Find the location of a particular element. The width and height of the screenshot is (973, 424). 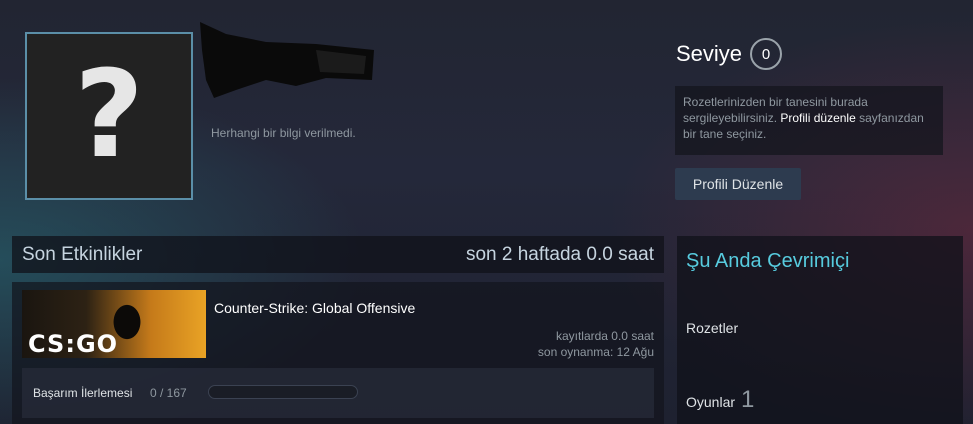

avatar: ? is located at coordinates (109, 116).